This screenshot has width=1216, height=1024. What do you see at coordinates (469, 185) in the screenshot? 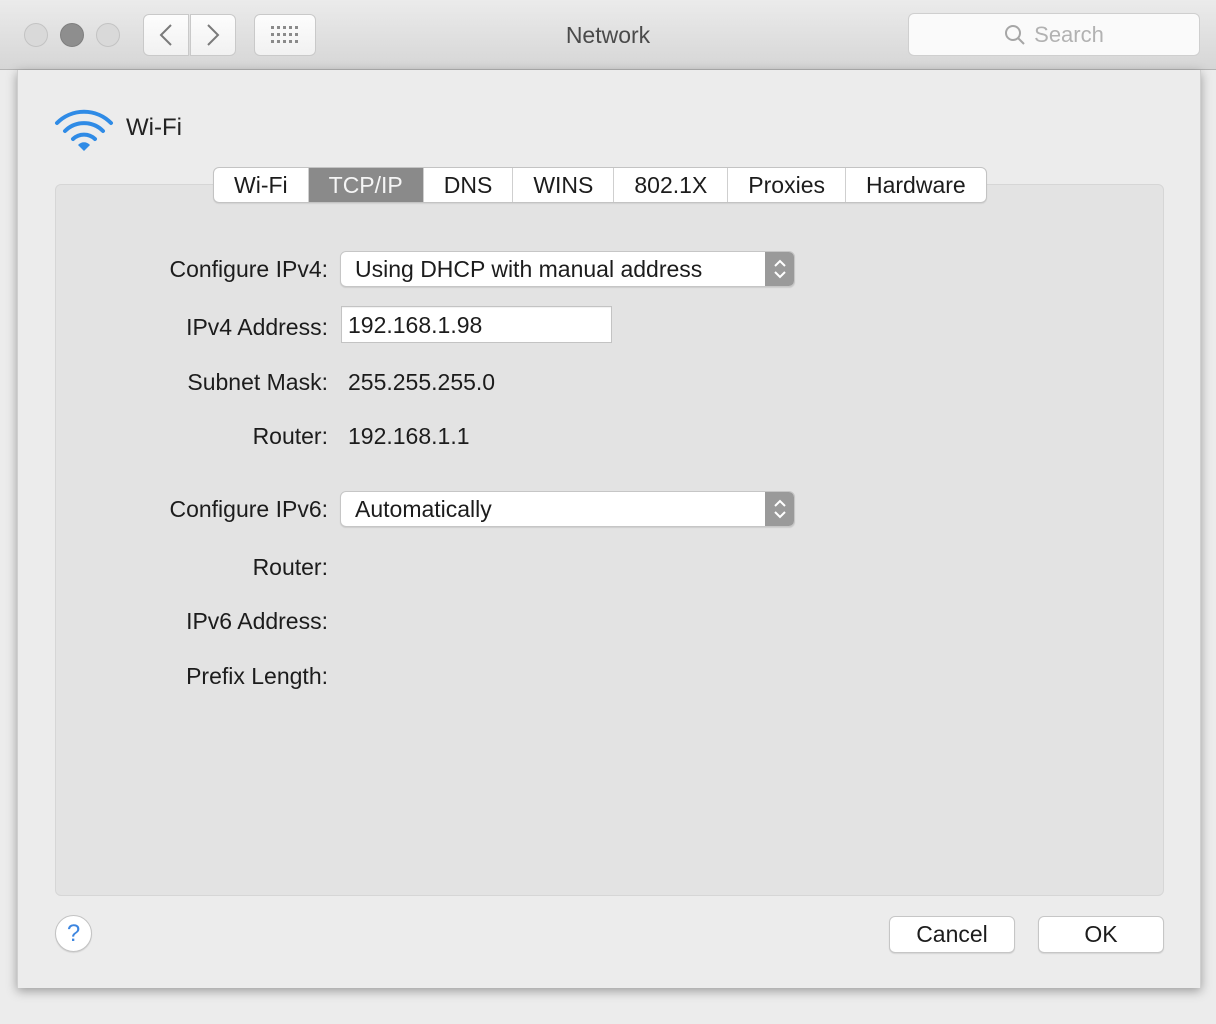
I see `tab-dns: DNS` at bounding box center [469, 185].